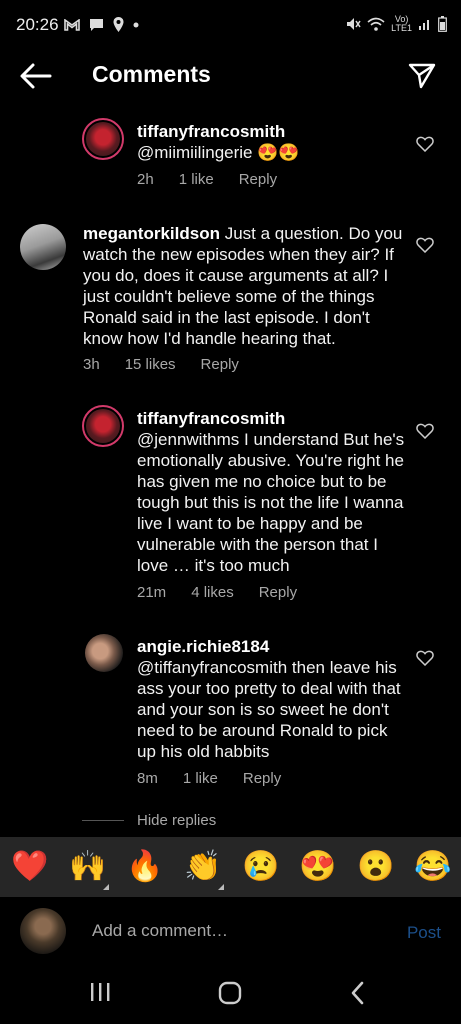 This screenshot has width=461, height=1024. Describe the element at coordinates (118, 24) in the screenshot. I see `location-icon` at that location.